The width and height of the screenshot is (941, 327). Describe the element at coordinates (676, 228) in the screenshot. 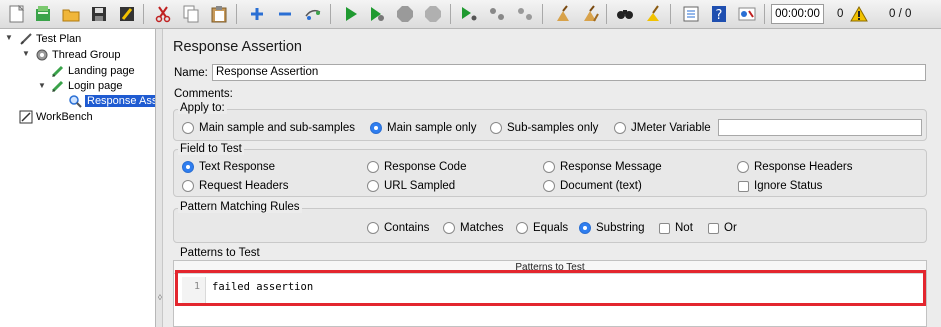

I see `rule-not-checkbox: Not` at that location.